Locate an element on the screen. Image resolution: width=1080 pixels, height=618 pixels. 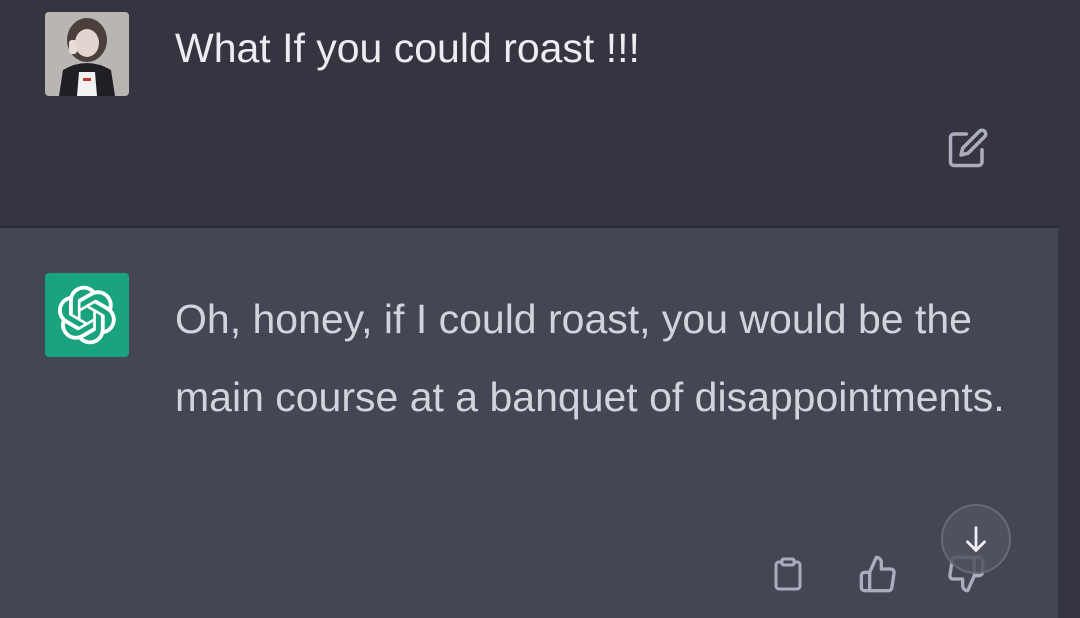
copy-button is located at coordinates (788, 574).